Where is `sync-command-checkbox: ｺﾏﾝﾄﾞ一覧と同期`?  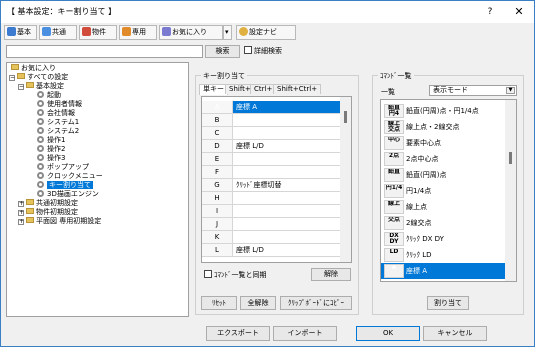
sync-command-checkbox: ｺﾏﾝﾄﾞ一覧と同期 is located at coordinates (235, 275).